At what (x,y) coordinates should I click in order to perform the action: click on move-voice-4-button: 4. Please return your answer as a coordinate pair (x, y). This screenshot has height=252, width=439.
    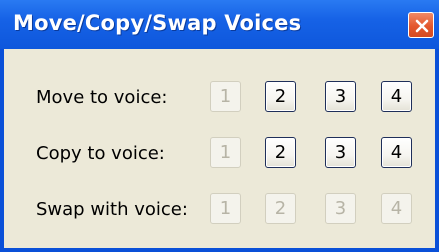
    Looking at the image, I should click on (396, 96).